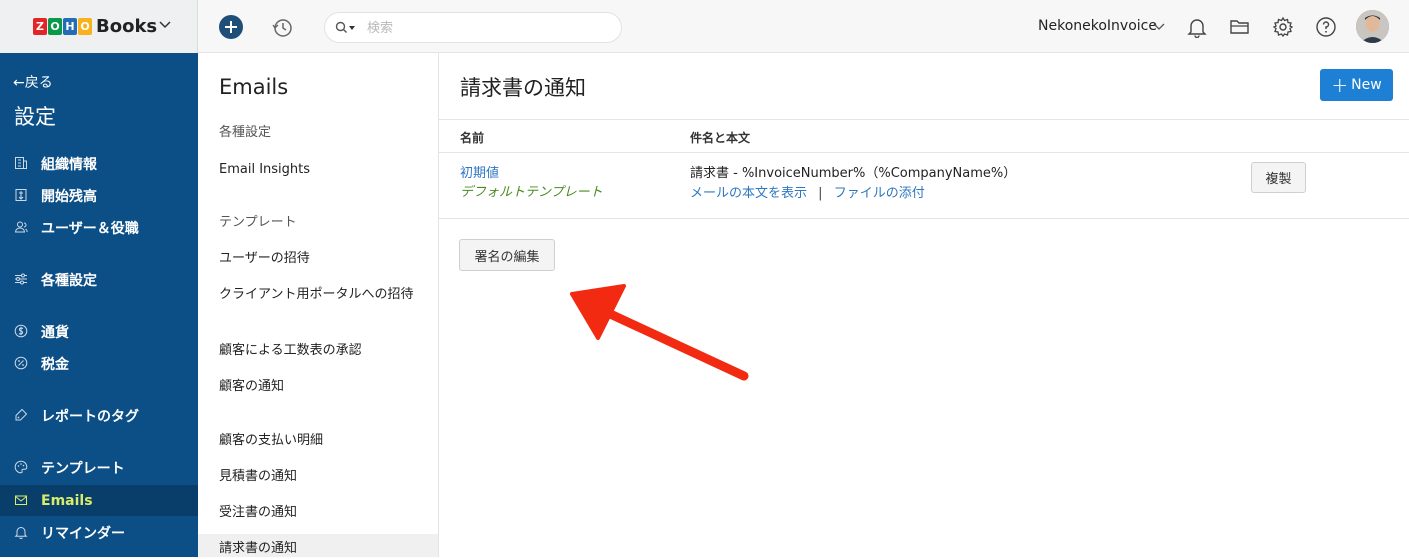 Image resolution: width=1409 pixels, height=559 pixels. Describe the element at coordinates (1366, 85) in the screenshot. I see `new-button-label: New` at that location.